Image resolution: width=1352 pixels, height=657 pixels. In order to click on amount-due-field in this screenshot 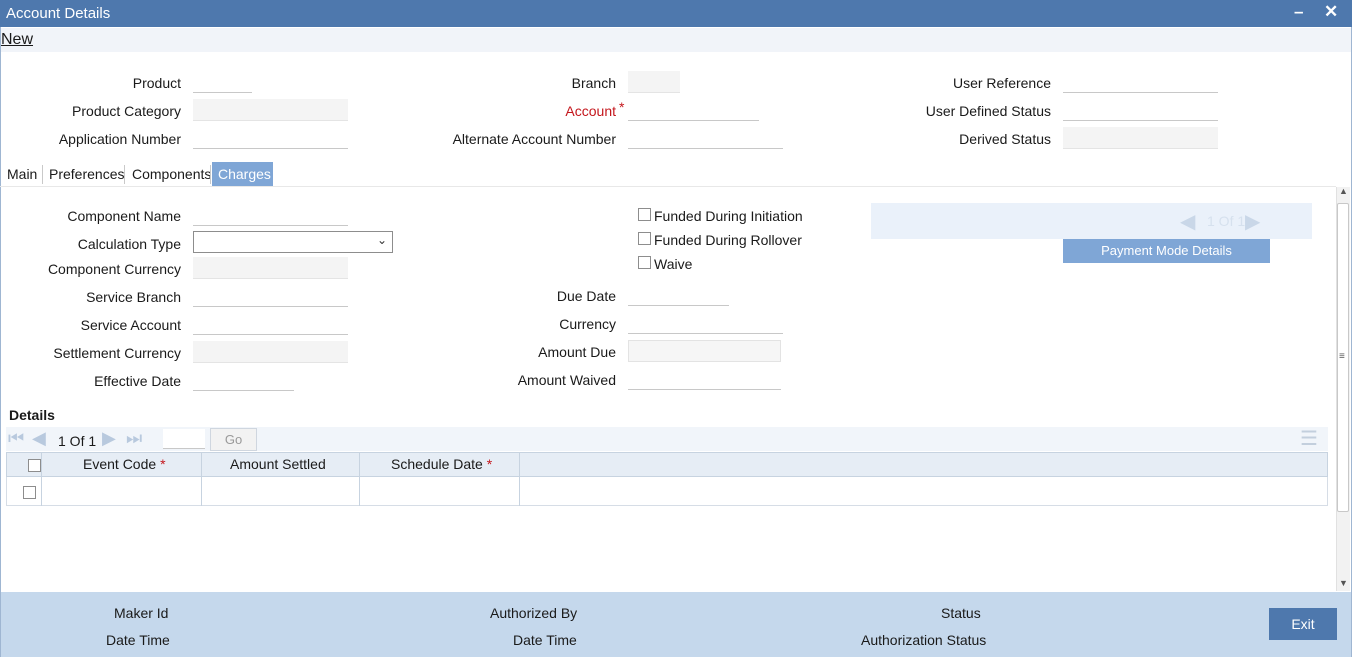, I will do `click(704, 351)`.